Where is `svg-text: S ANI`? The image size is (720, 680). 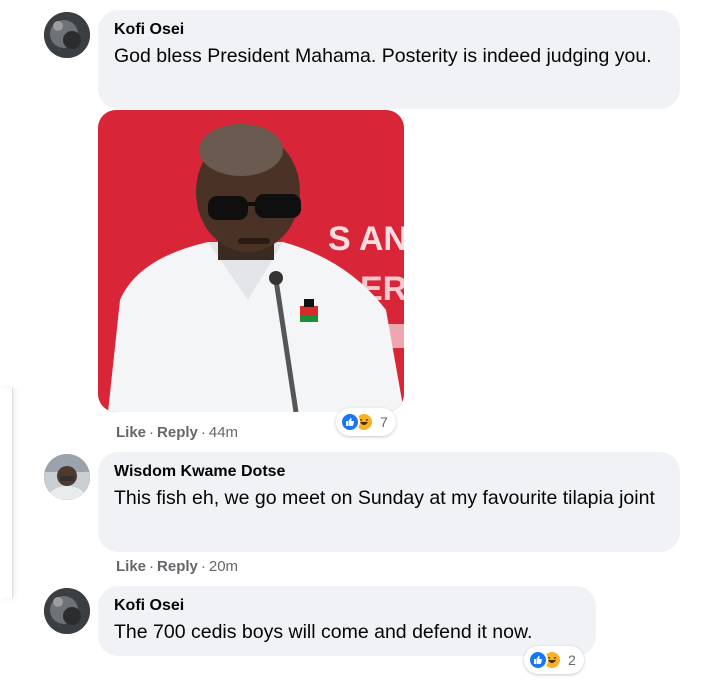
svg-text: S ANI is located at coordinates (366, 239).